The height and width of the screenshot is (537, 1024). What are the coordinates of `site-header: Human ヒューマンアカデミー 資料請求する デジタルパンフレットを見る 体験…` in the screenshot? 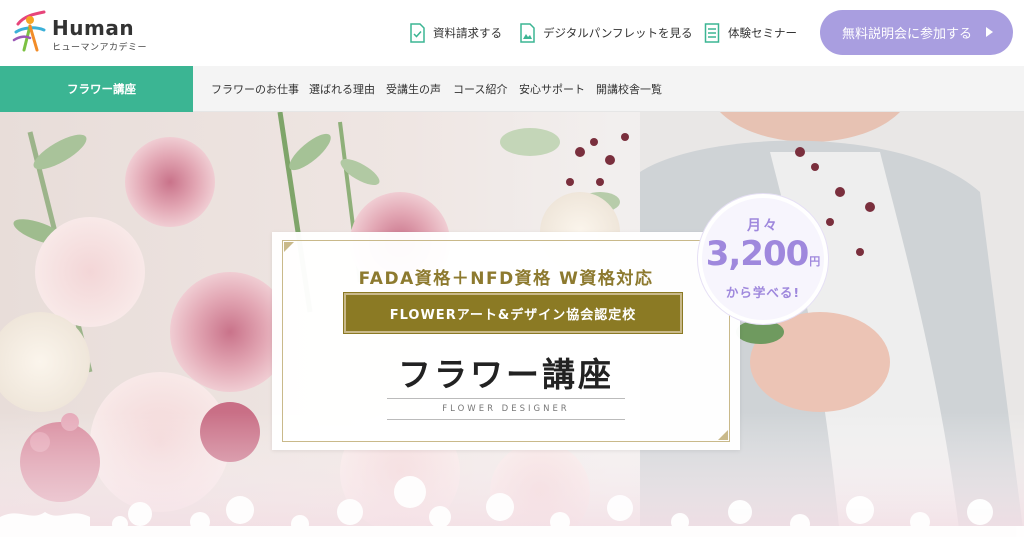 It's located at (512, 33).